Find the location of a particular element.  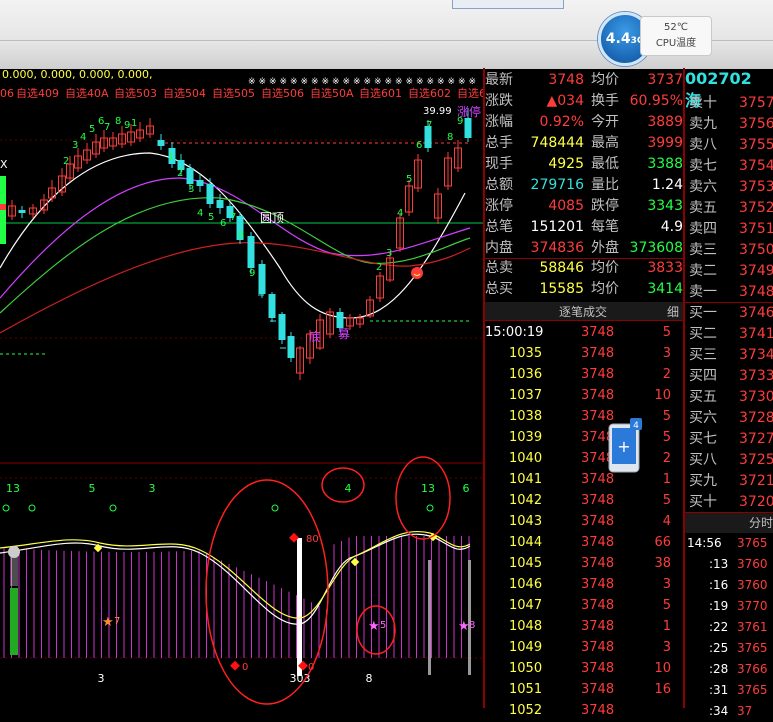

count-down-label: 6 is located at coordinates (223, 223).